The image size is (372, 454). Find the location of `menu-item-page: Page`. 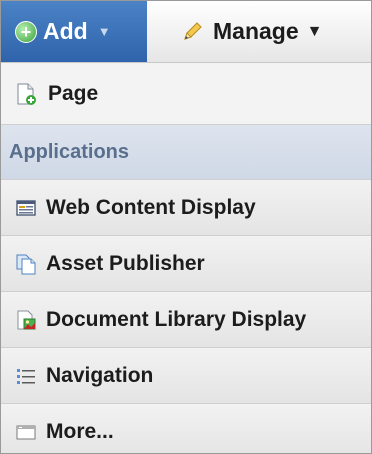

menu-item-page: Page is located at coordinates (186, 94).